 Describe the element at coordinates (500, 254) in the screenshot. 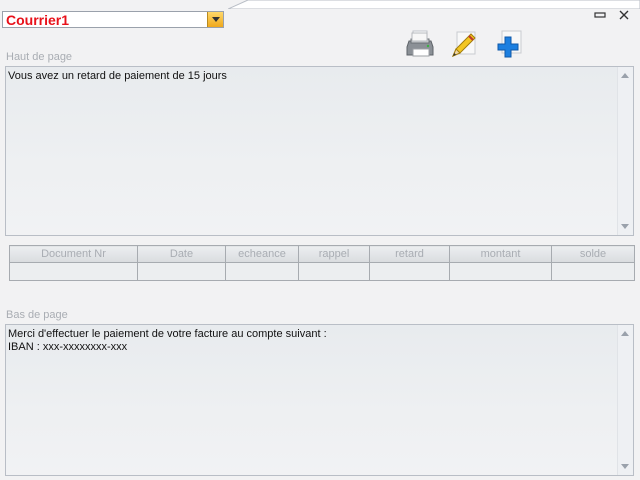

I see `column-header: montant` at that location.